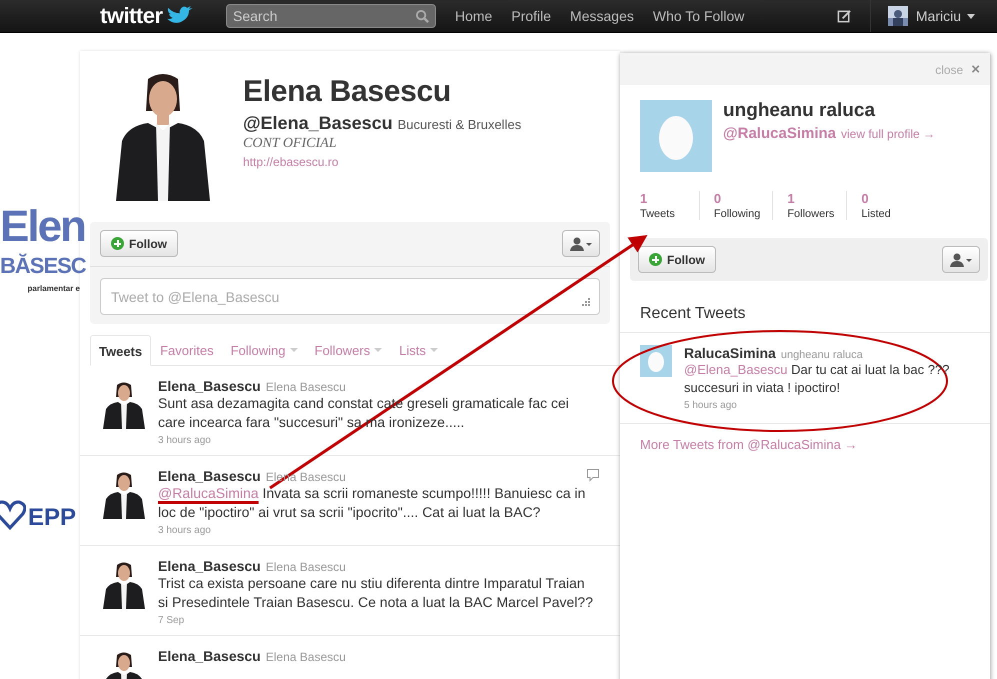 Image resolution: width=997 pixels, height=679 pixels. What do you see at coordinates (744, 205) in the screenshot?
I see `stat-link: 0 Following` at bounding box center [744, 205].